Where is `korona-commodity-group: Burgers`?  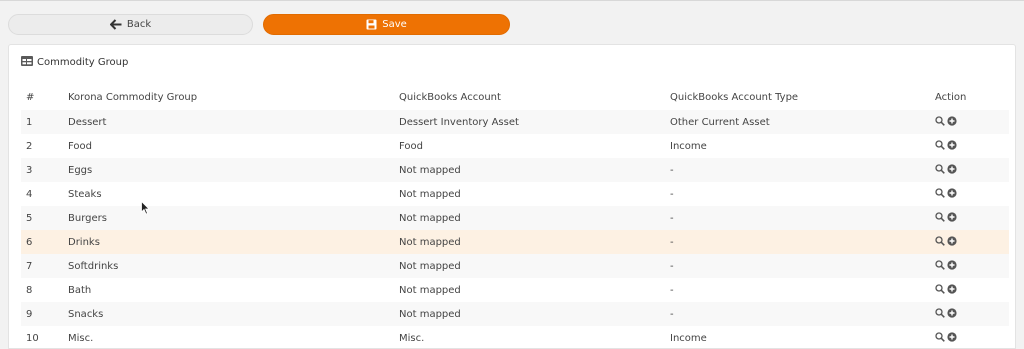 korona-commodity-group: Burgers is located at coordinates (228, 218).